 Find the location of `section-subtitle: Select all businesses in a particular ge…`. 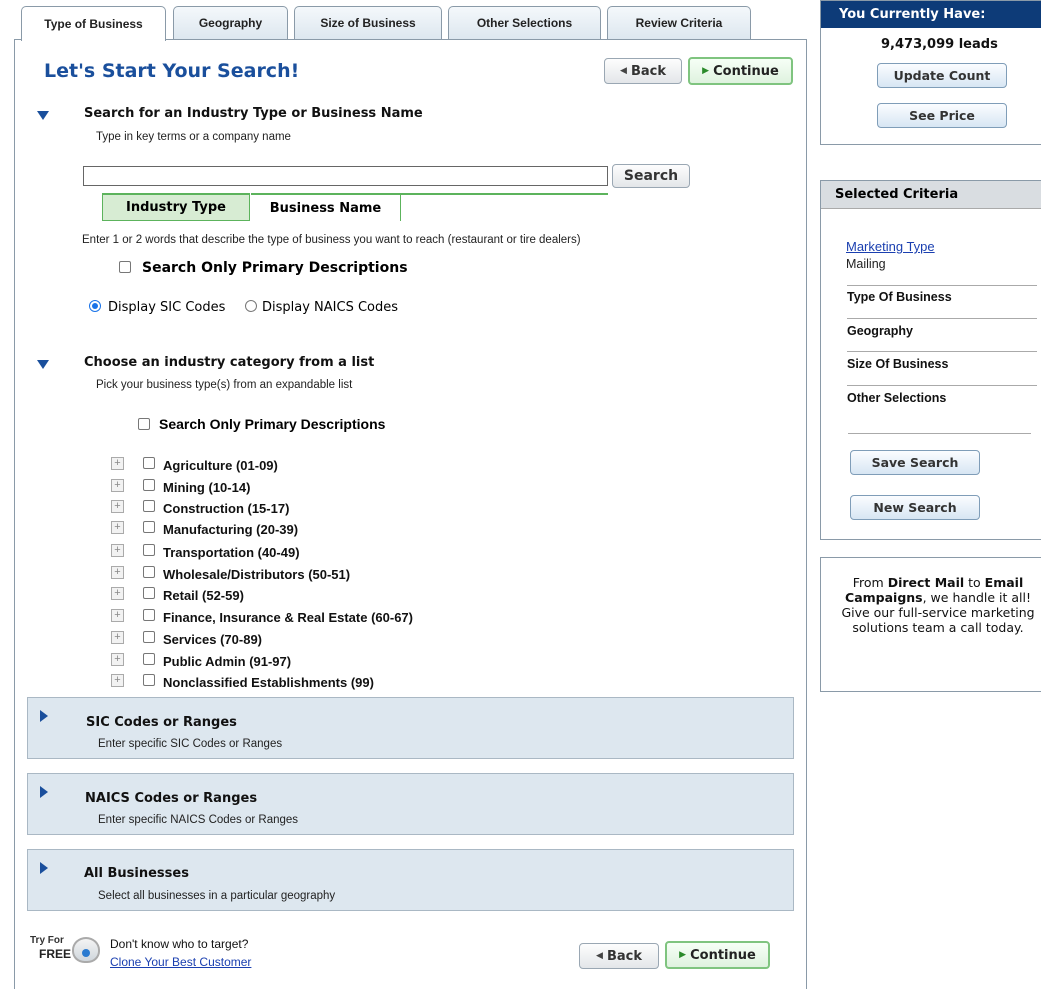

section-subtitle: Select all businesses in a particular ge… is located at coordinates (217, 896).